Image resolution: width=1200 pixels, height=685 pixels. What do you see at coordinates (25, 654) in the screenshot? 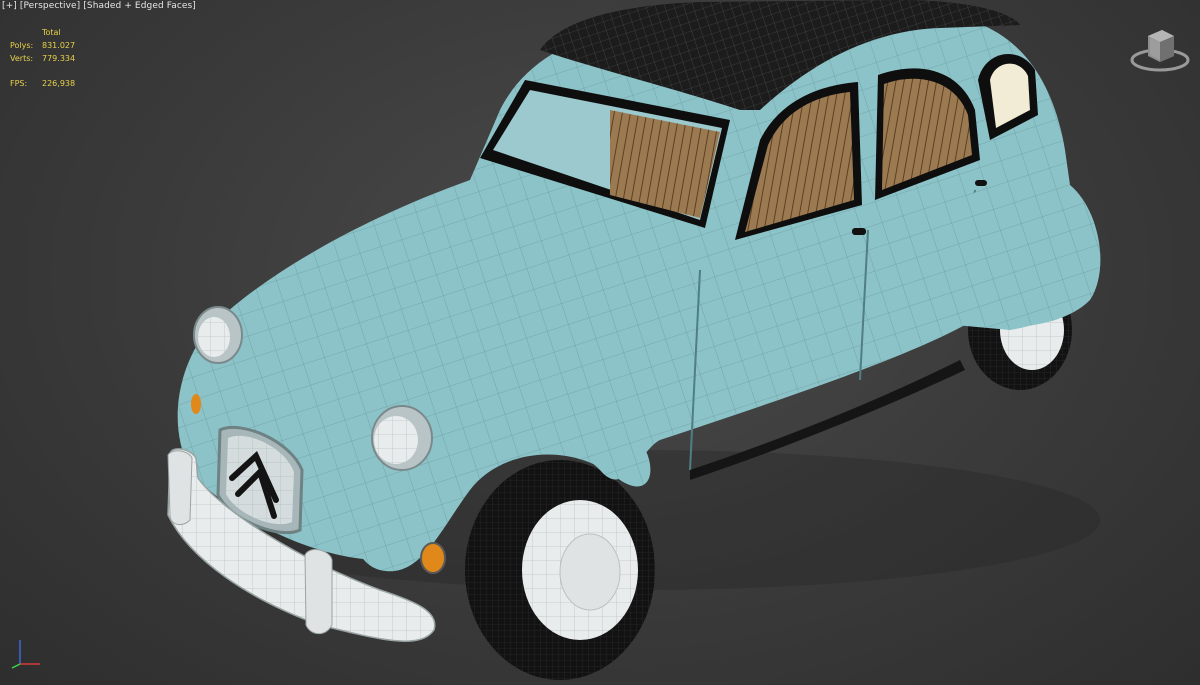
I see `axis-tripod-icon` at bounding box center [25, 654].